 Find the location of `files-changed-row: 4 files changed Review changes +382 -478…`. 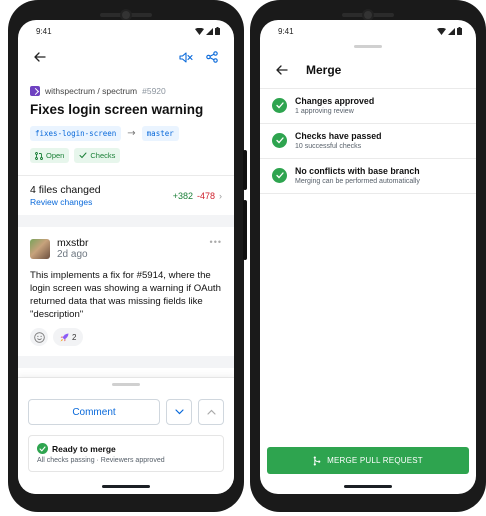

files-changed-row: 4 files changed Review changes +382 -478… is located at coordinates (126, 198).